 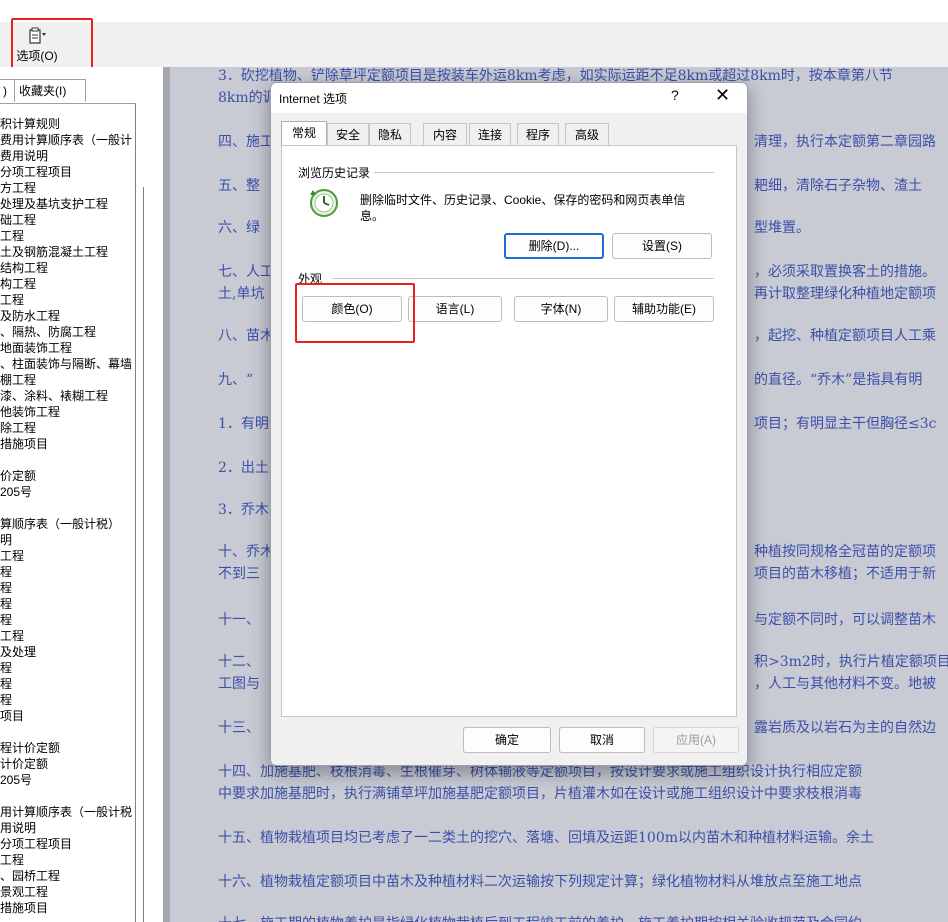 I want to click on tree-item: 除工程, so click(x=18, y=428).